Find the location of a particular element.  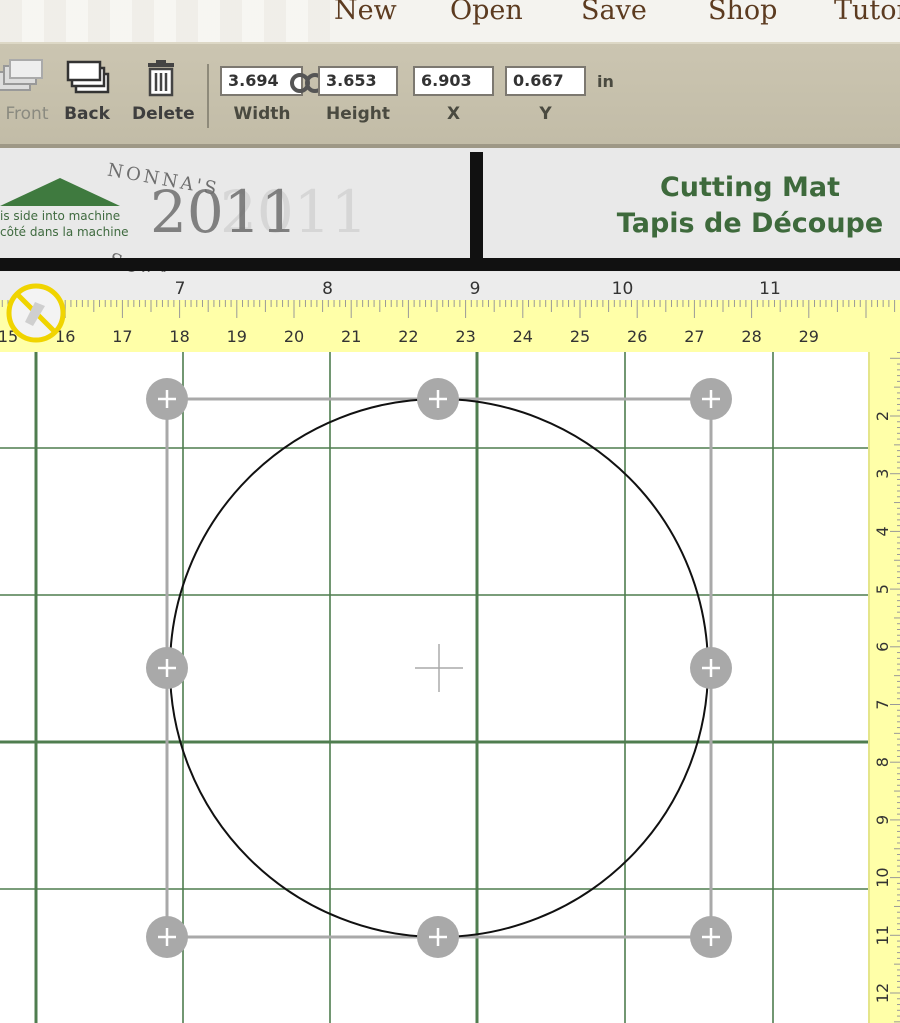

mat-title-en: Cutting Mat is located at coordinates (750, 187).